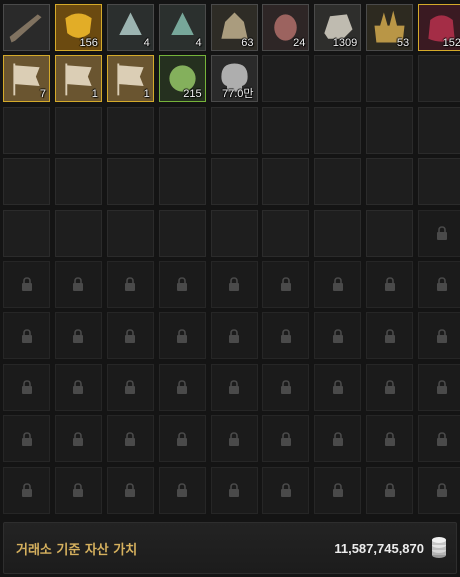 The width and height of the screenshot is (460, 577). What do you see at coordinates (234, 79) in the screenshot?
I see `inventory-item-slot: 77.0만` at bounding box center [234, 79].